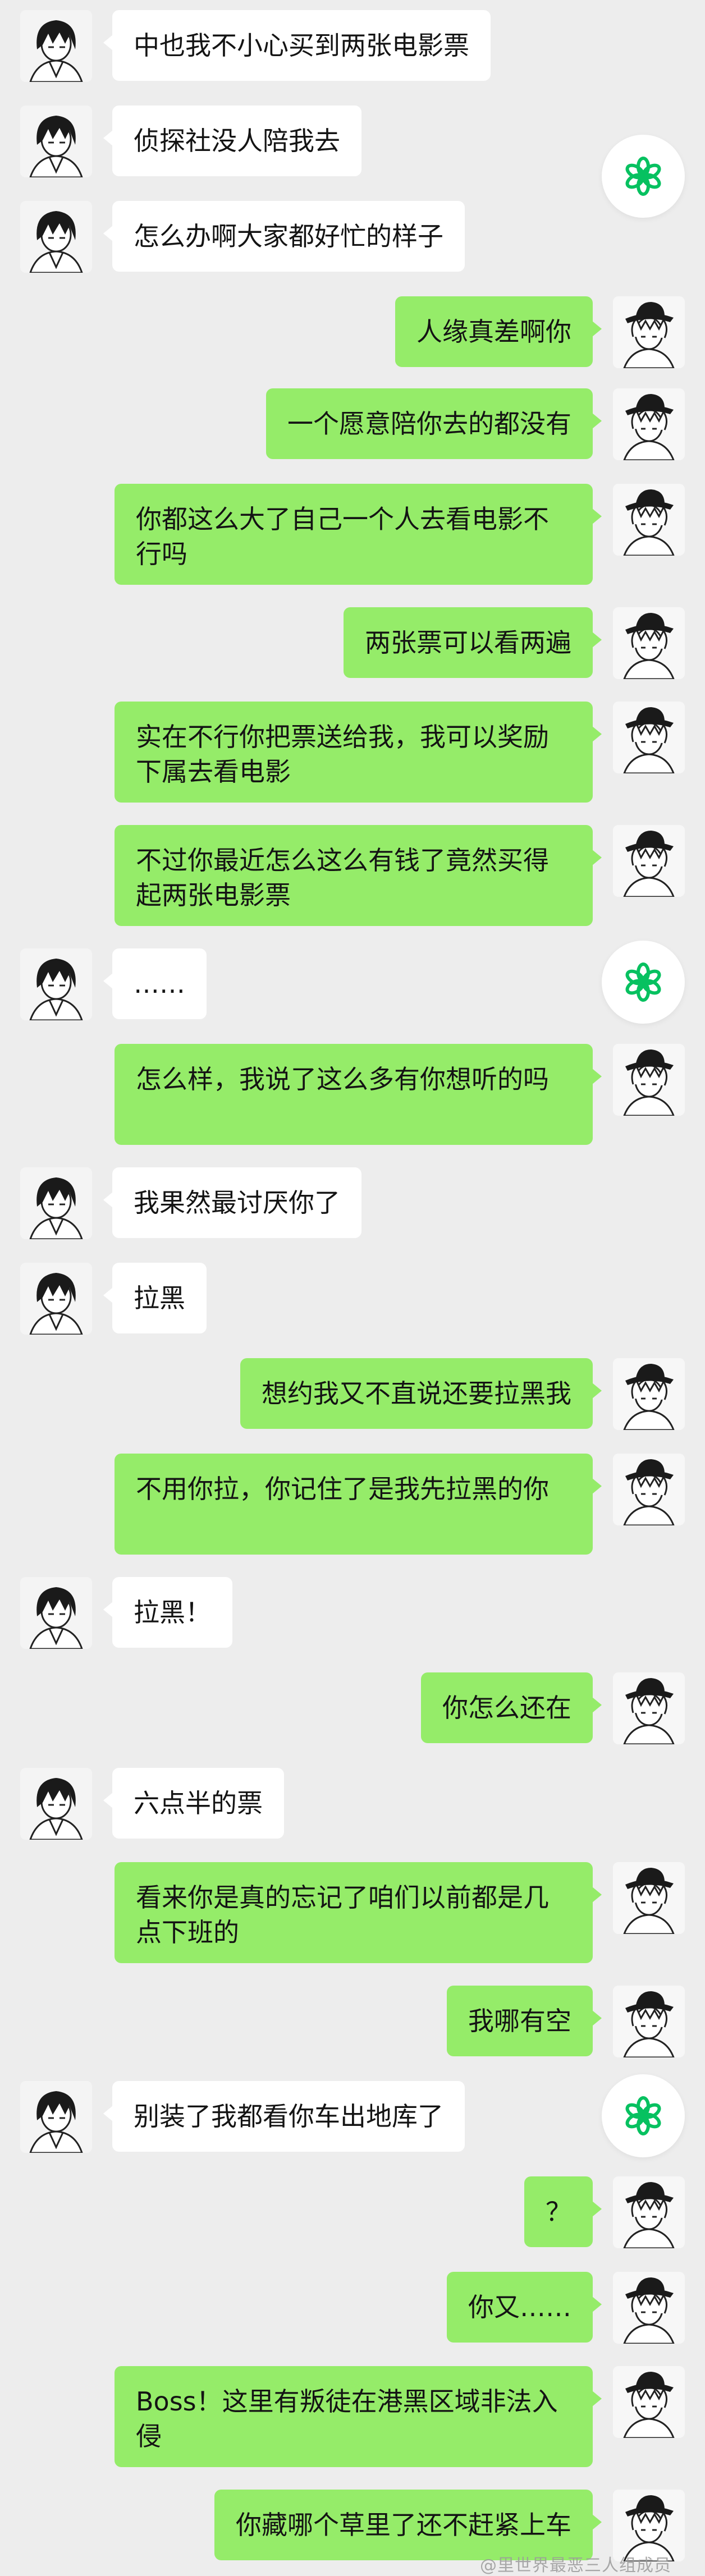 The image size is (705, 2576). Describe the element at coordinates (358, 1912) in the screenshot. I see `message-bubble: 看来你是真的忘记了咱们以前都是几点下班的` at that location.